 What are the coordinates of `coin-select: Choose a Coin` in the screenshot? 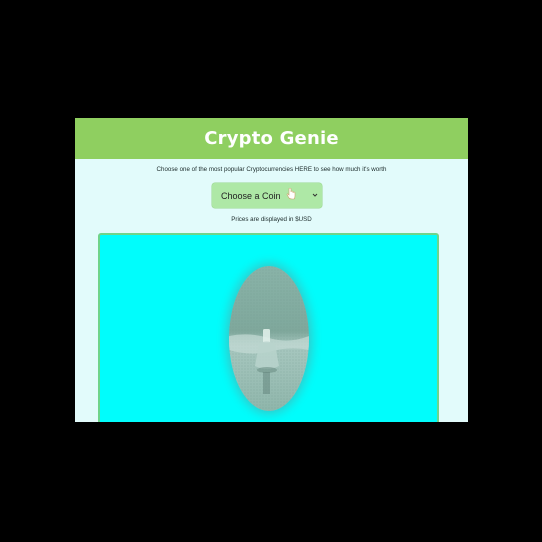 It's located at (267, 195).